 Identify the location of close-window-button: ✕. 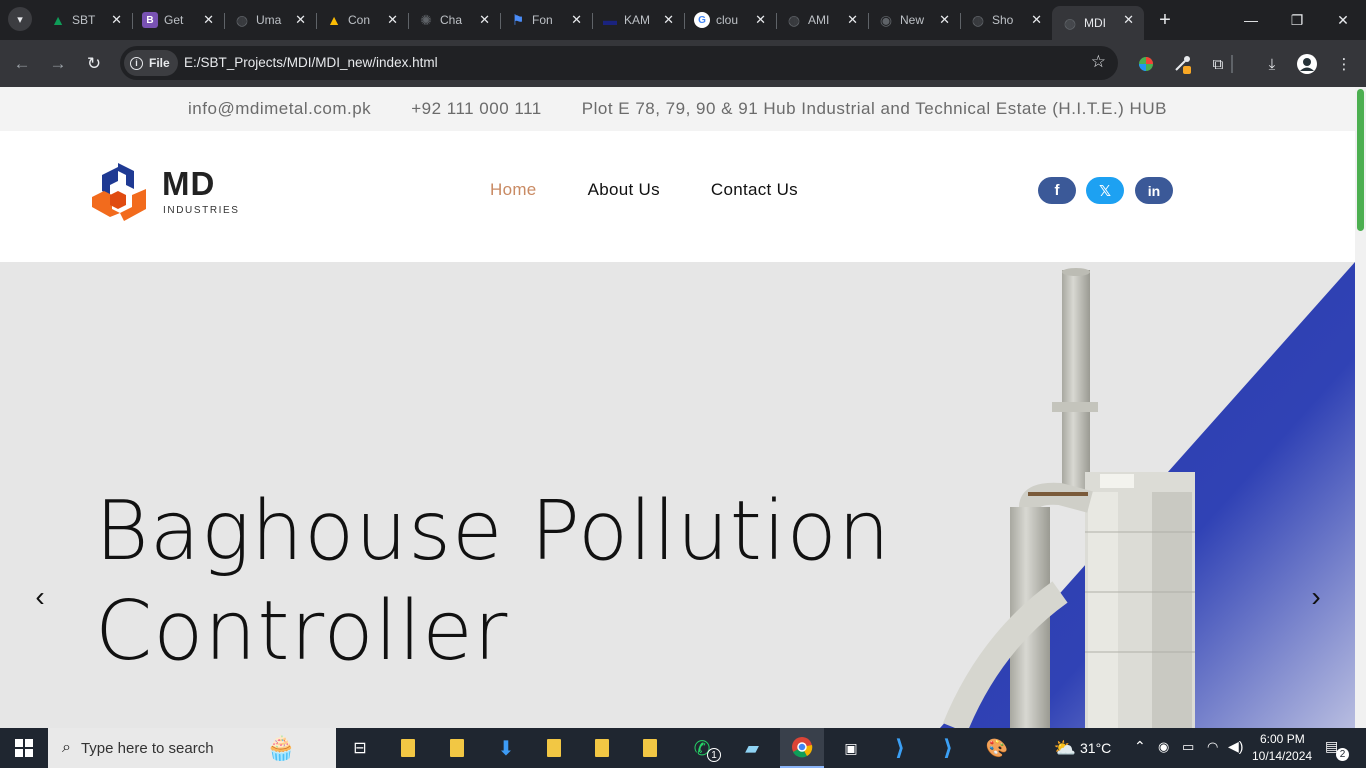
(1343, 20).